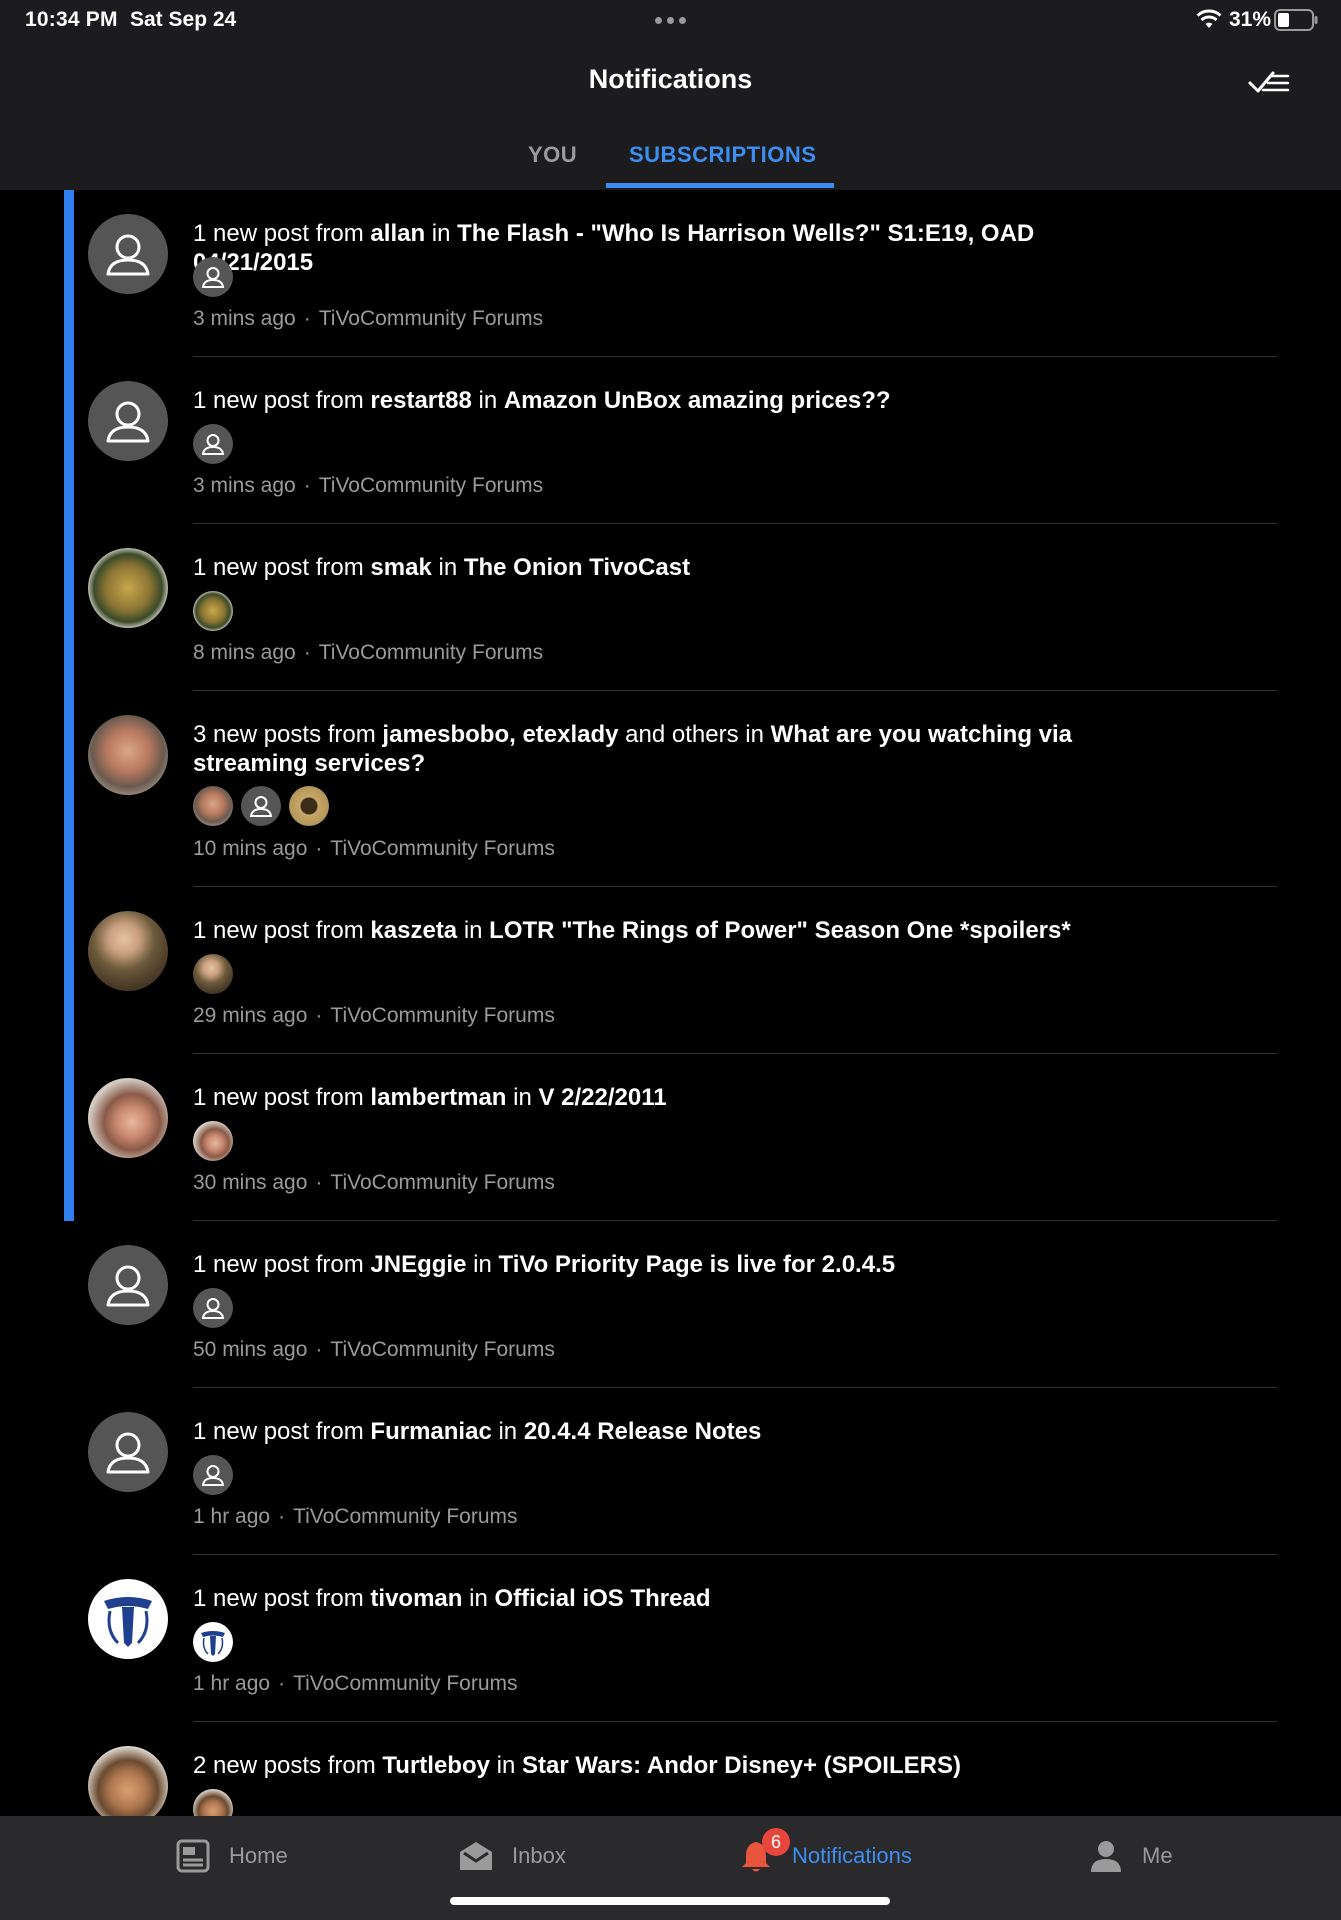 The image size is (1341, 1920). I want to click on tab-me-label: Me, so click(1157, 1855).